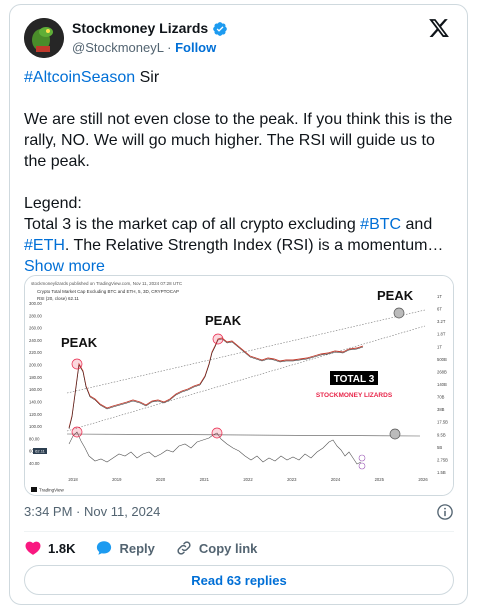  I want to click on left-y-tick-label: 260.00, so click(35, 328).